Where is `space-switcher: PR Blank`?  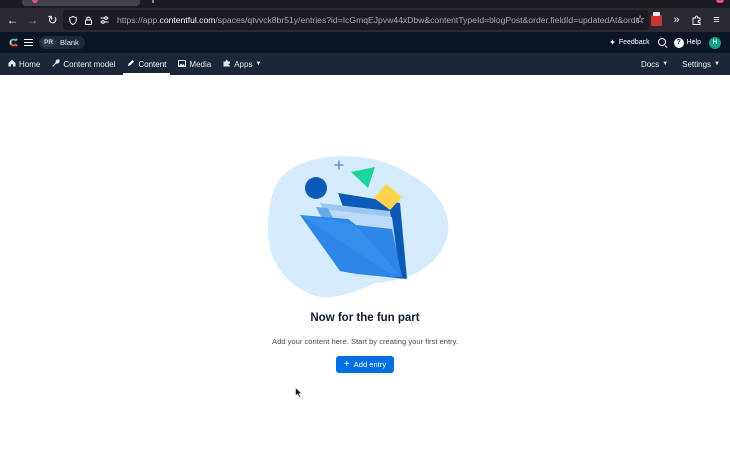 space-switcher: PR Blank is located at coordinates (62, 42).